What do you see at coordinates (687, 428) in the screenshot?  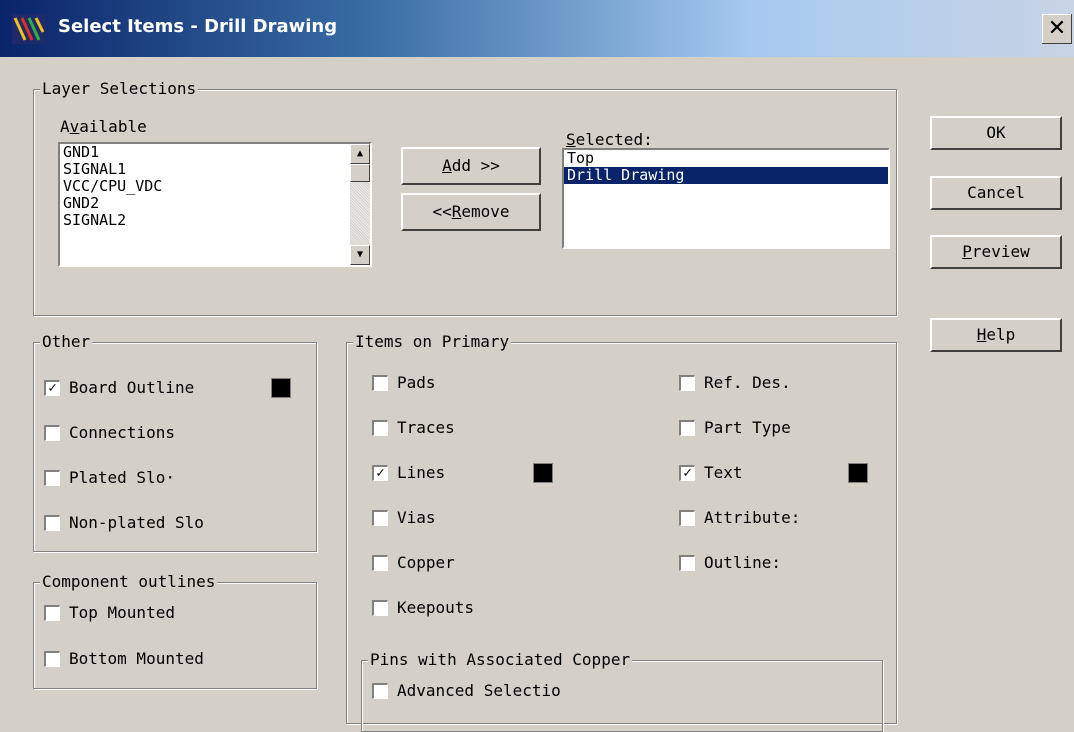 I see `part-type-checkbox` at bounding box center [687, 428].